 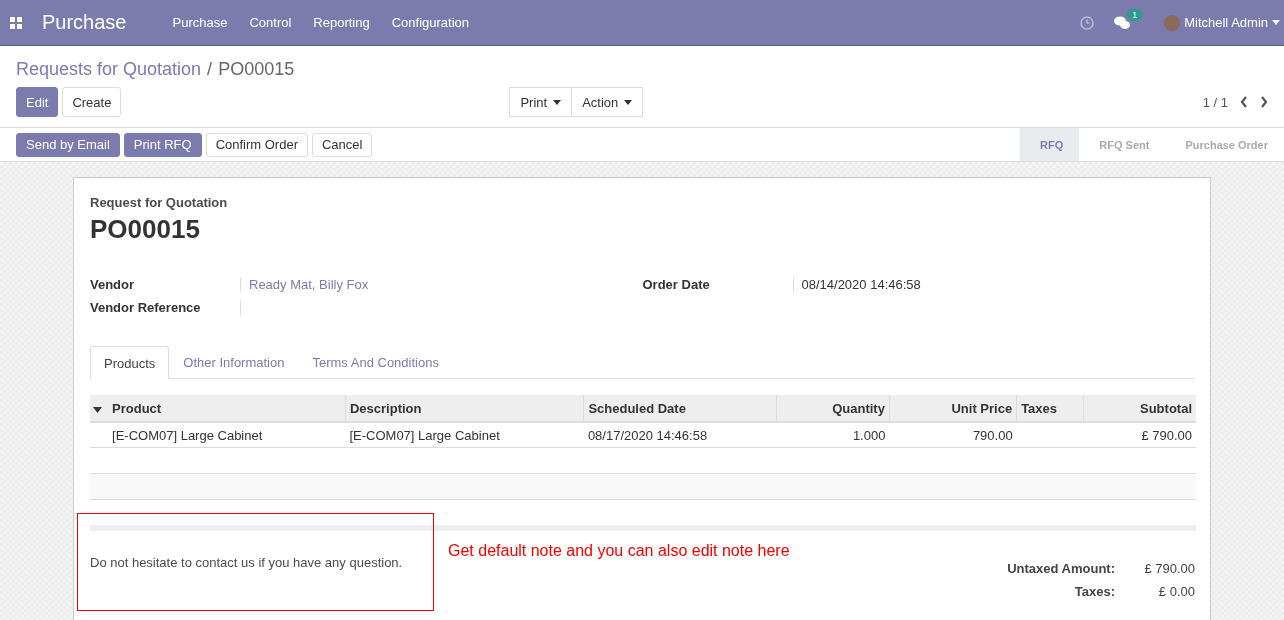 I want to click on clock-icon, so click(x=1087, y=22).